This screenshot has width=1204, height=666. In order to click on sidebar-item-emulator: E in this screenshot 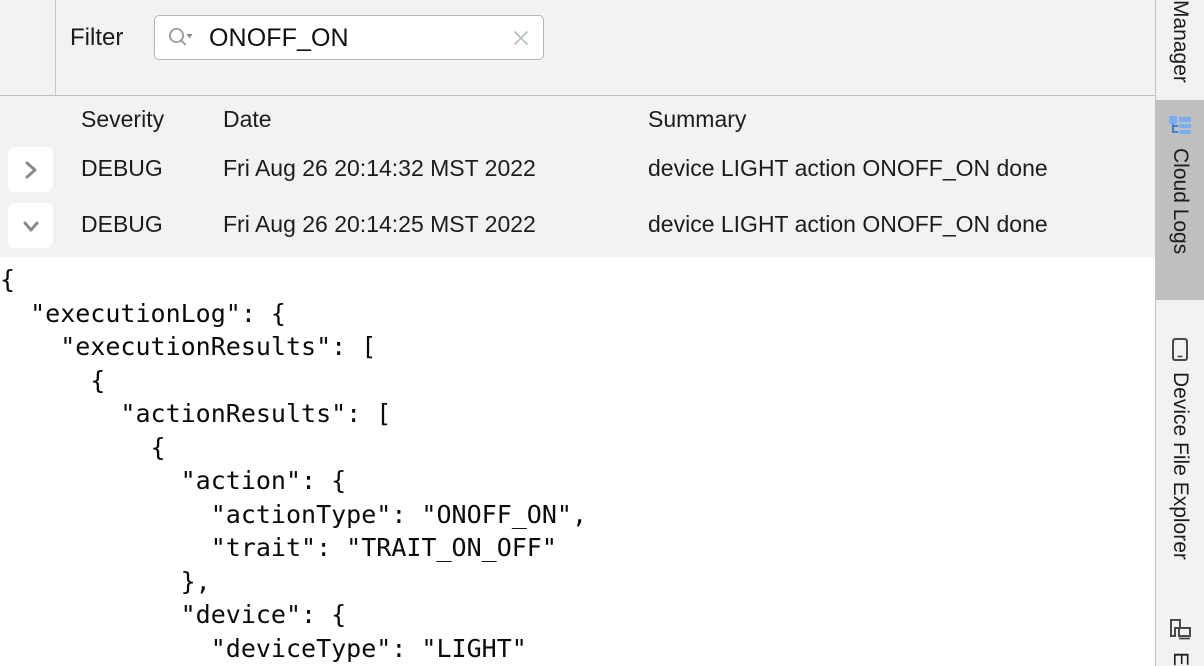, I will do `click(1180, 639)`.